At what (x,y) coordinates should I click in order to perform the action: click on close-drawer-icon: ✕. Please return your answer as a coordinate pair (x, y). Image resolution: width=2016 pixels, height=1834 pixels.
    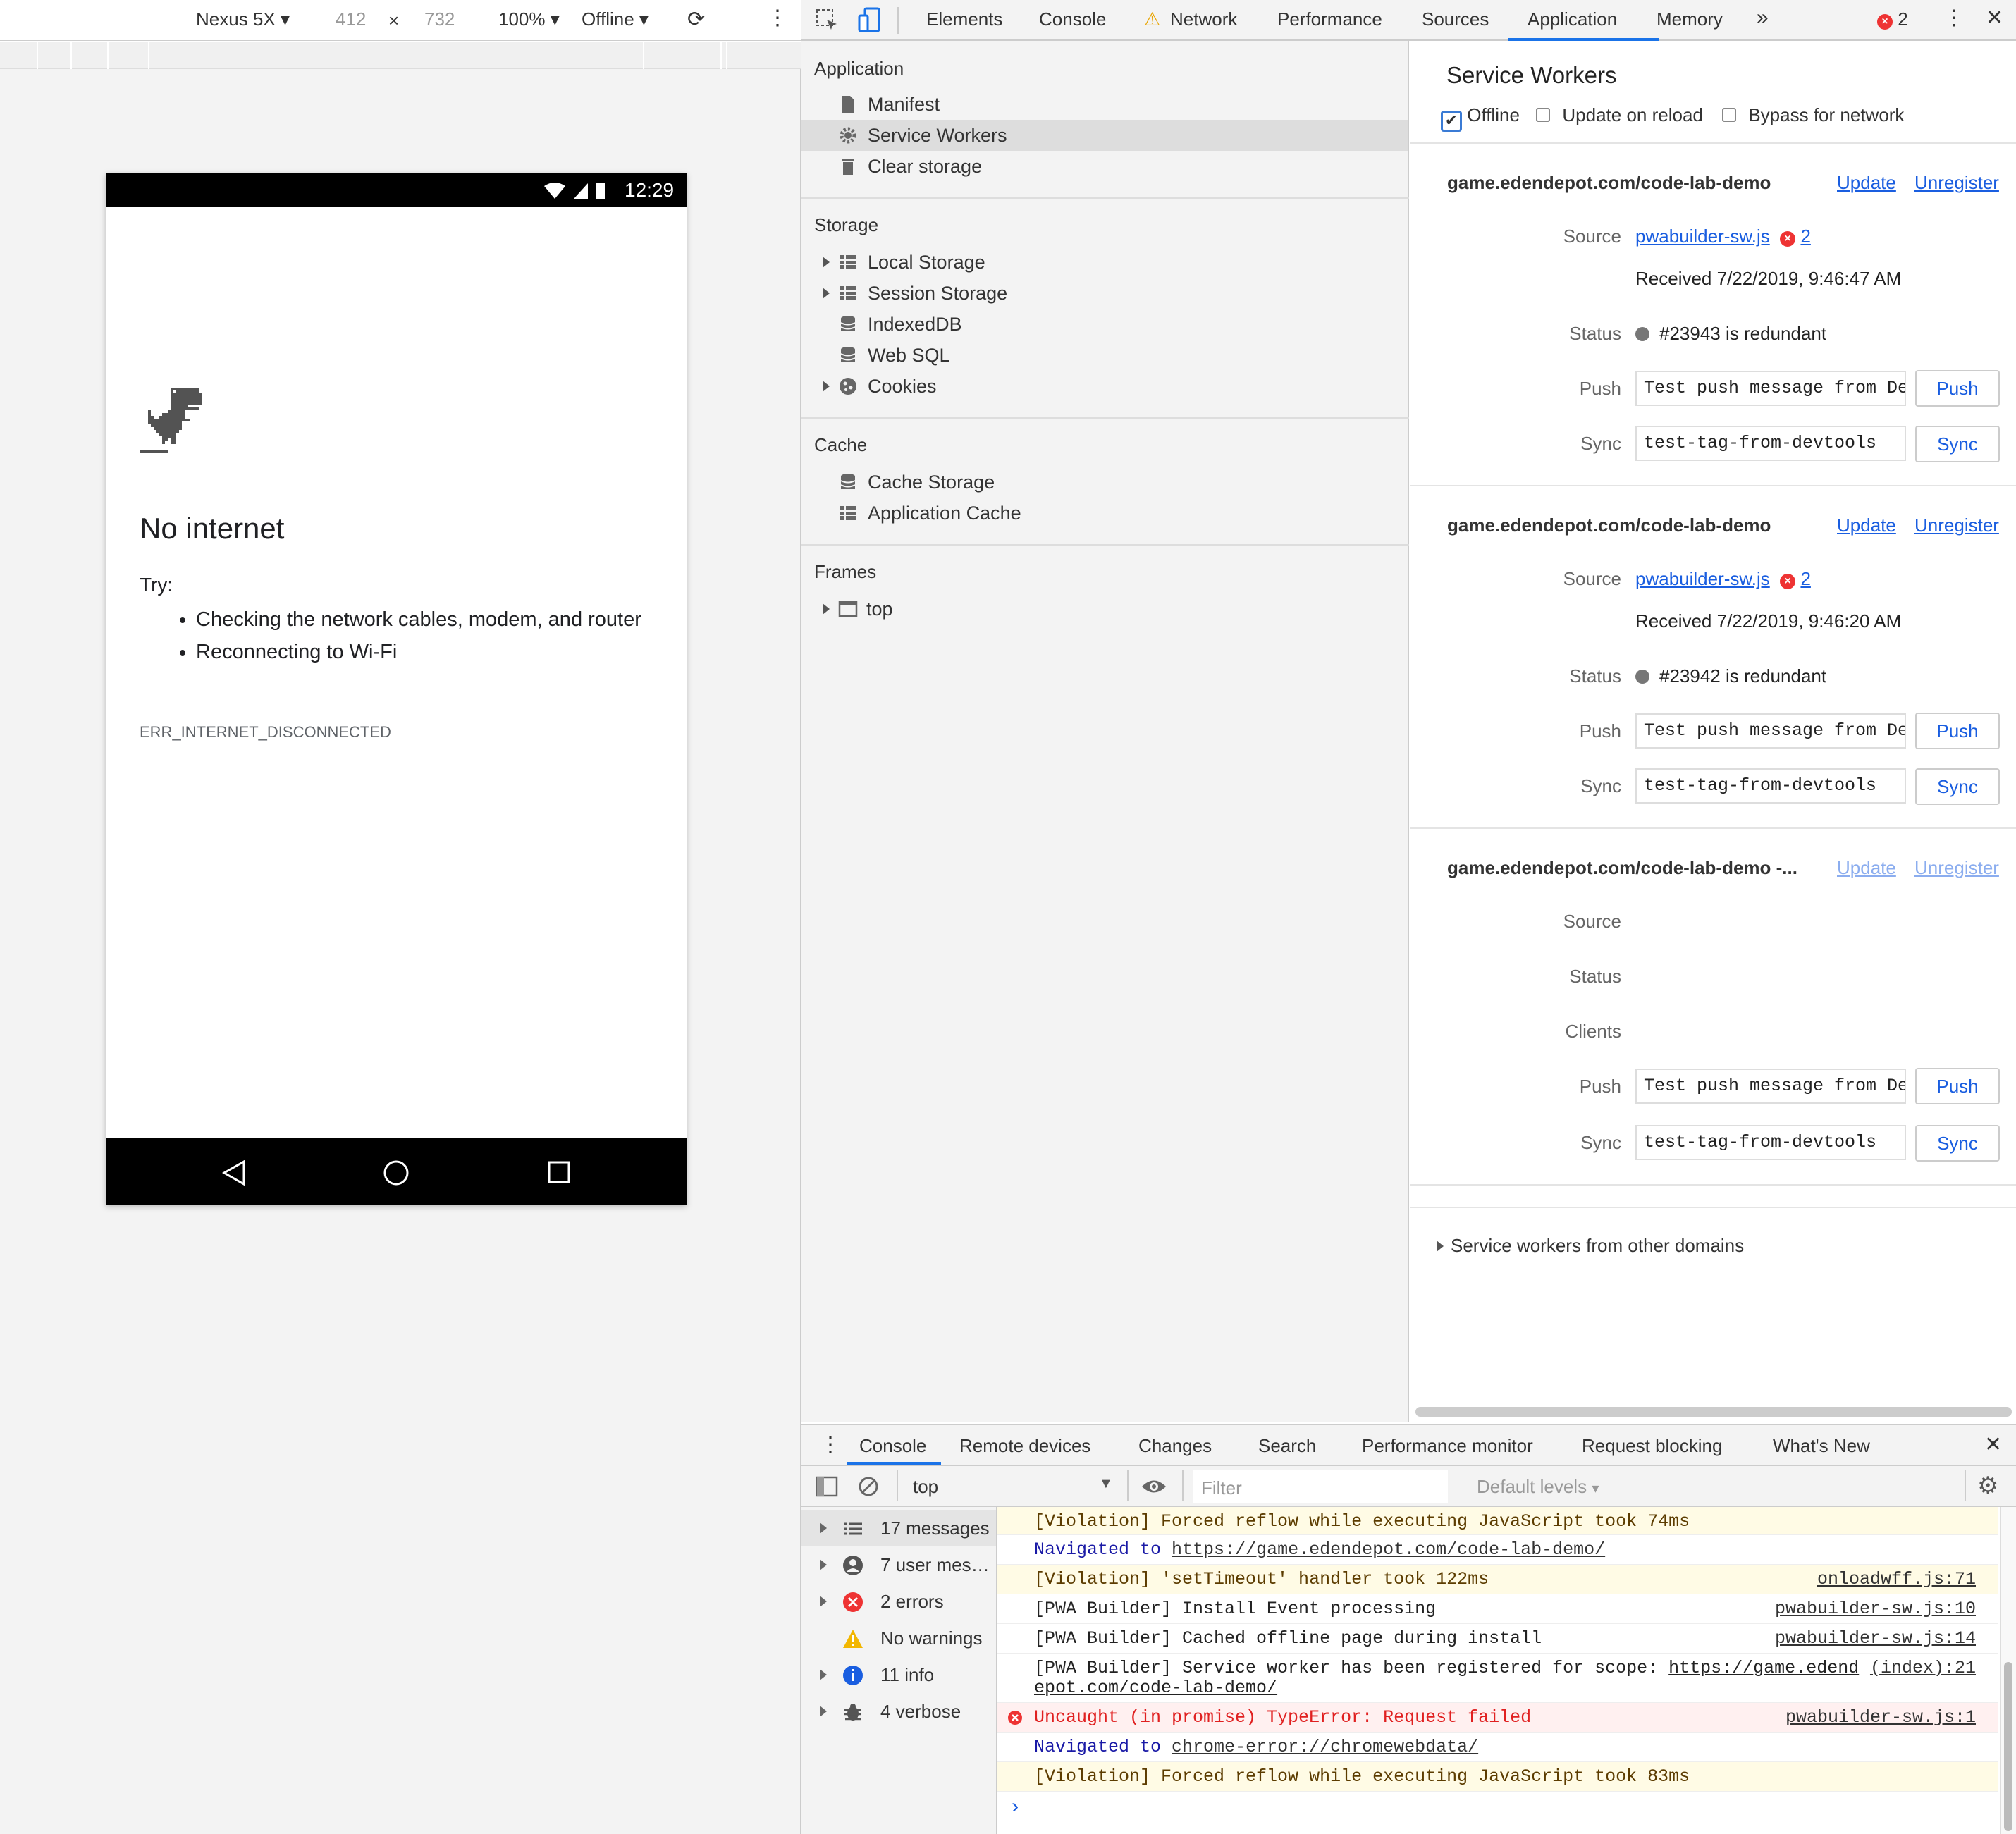
    Looking at the image, I should click on (1993, 1444).